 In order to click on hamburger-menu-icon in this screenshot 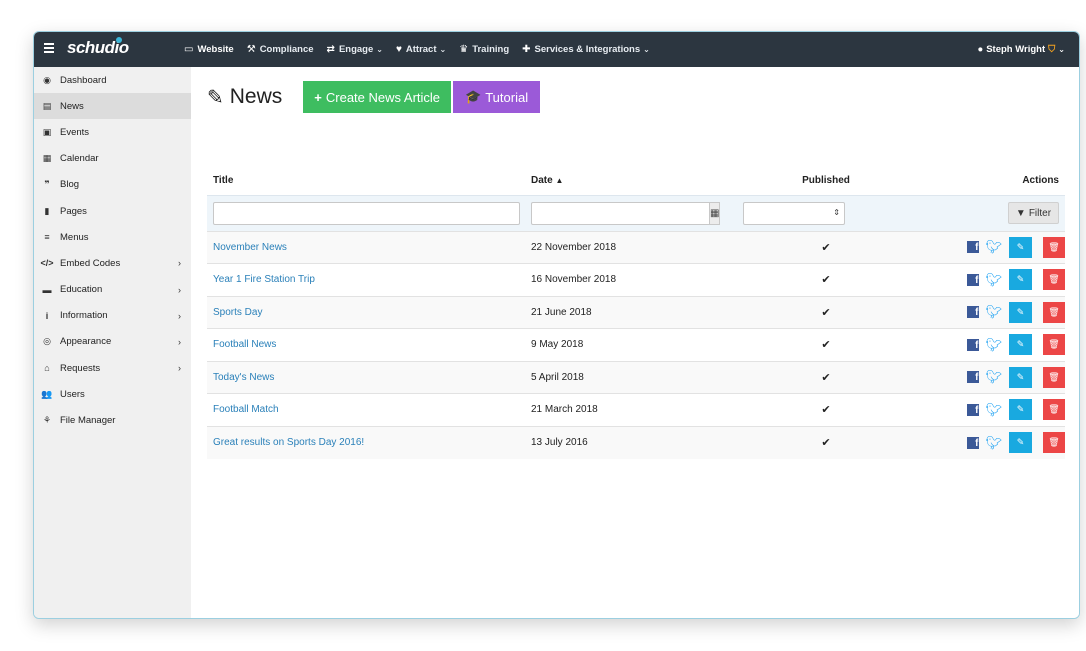, I will do `click(49, 48)`.